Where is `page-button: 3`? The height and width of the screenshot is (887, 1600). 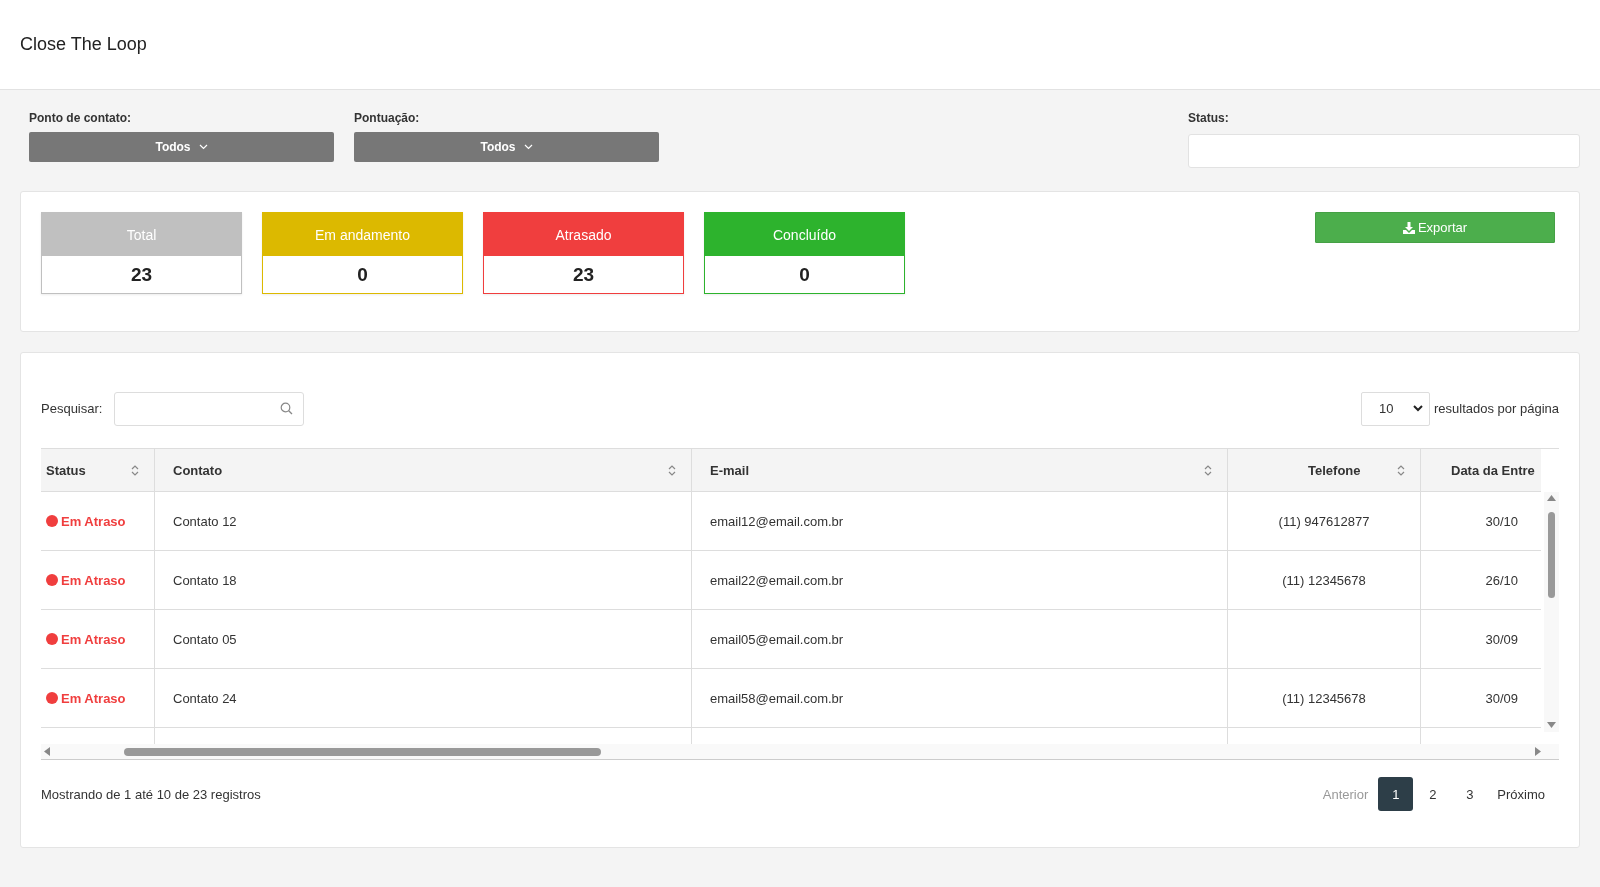 page-button: 3 is located at coordinates (1470, 794).